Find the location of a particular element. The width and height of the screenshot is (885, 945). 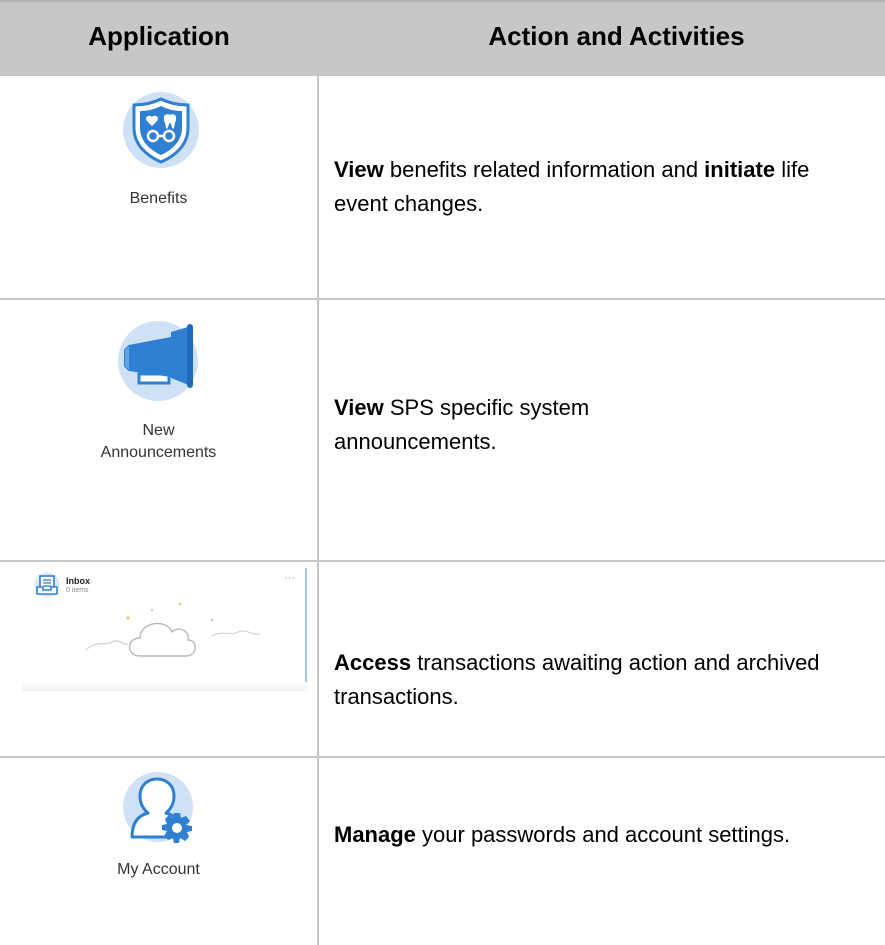

benefits-app-label: Benefits is located at coordinates (158, 198).